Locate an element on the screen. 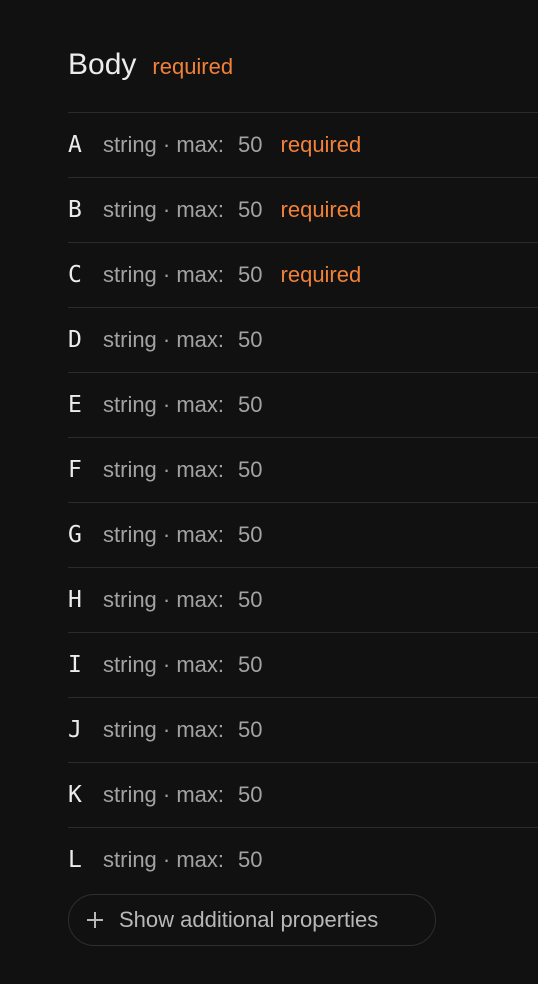 This screenshot has width=538, height=984. property-row: A string · max: 50 required is located at coordinates (303, 144).